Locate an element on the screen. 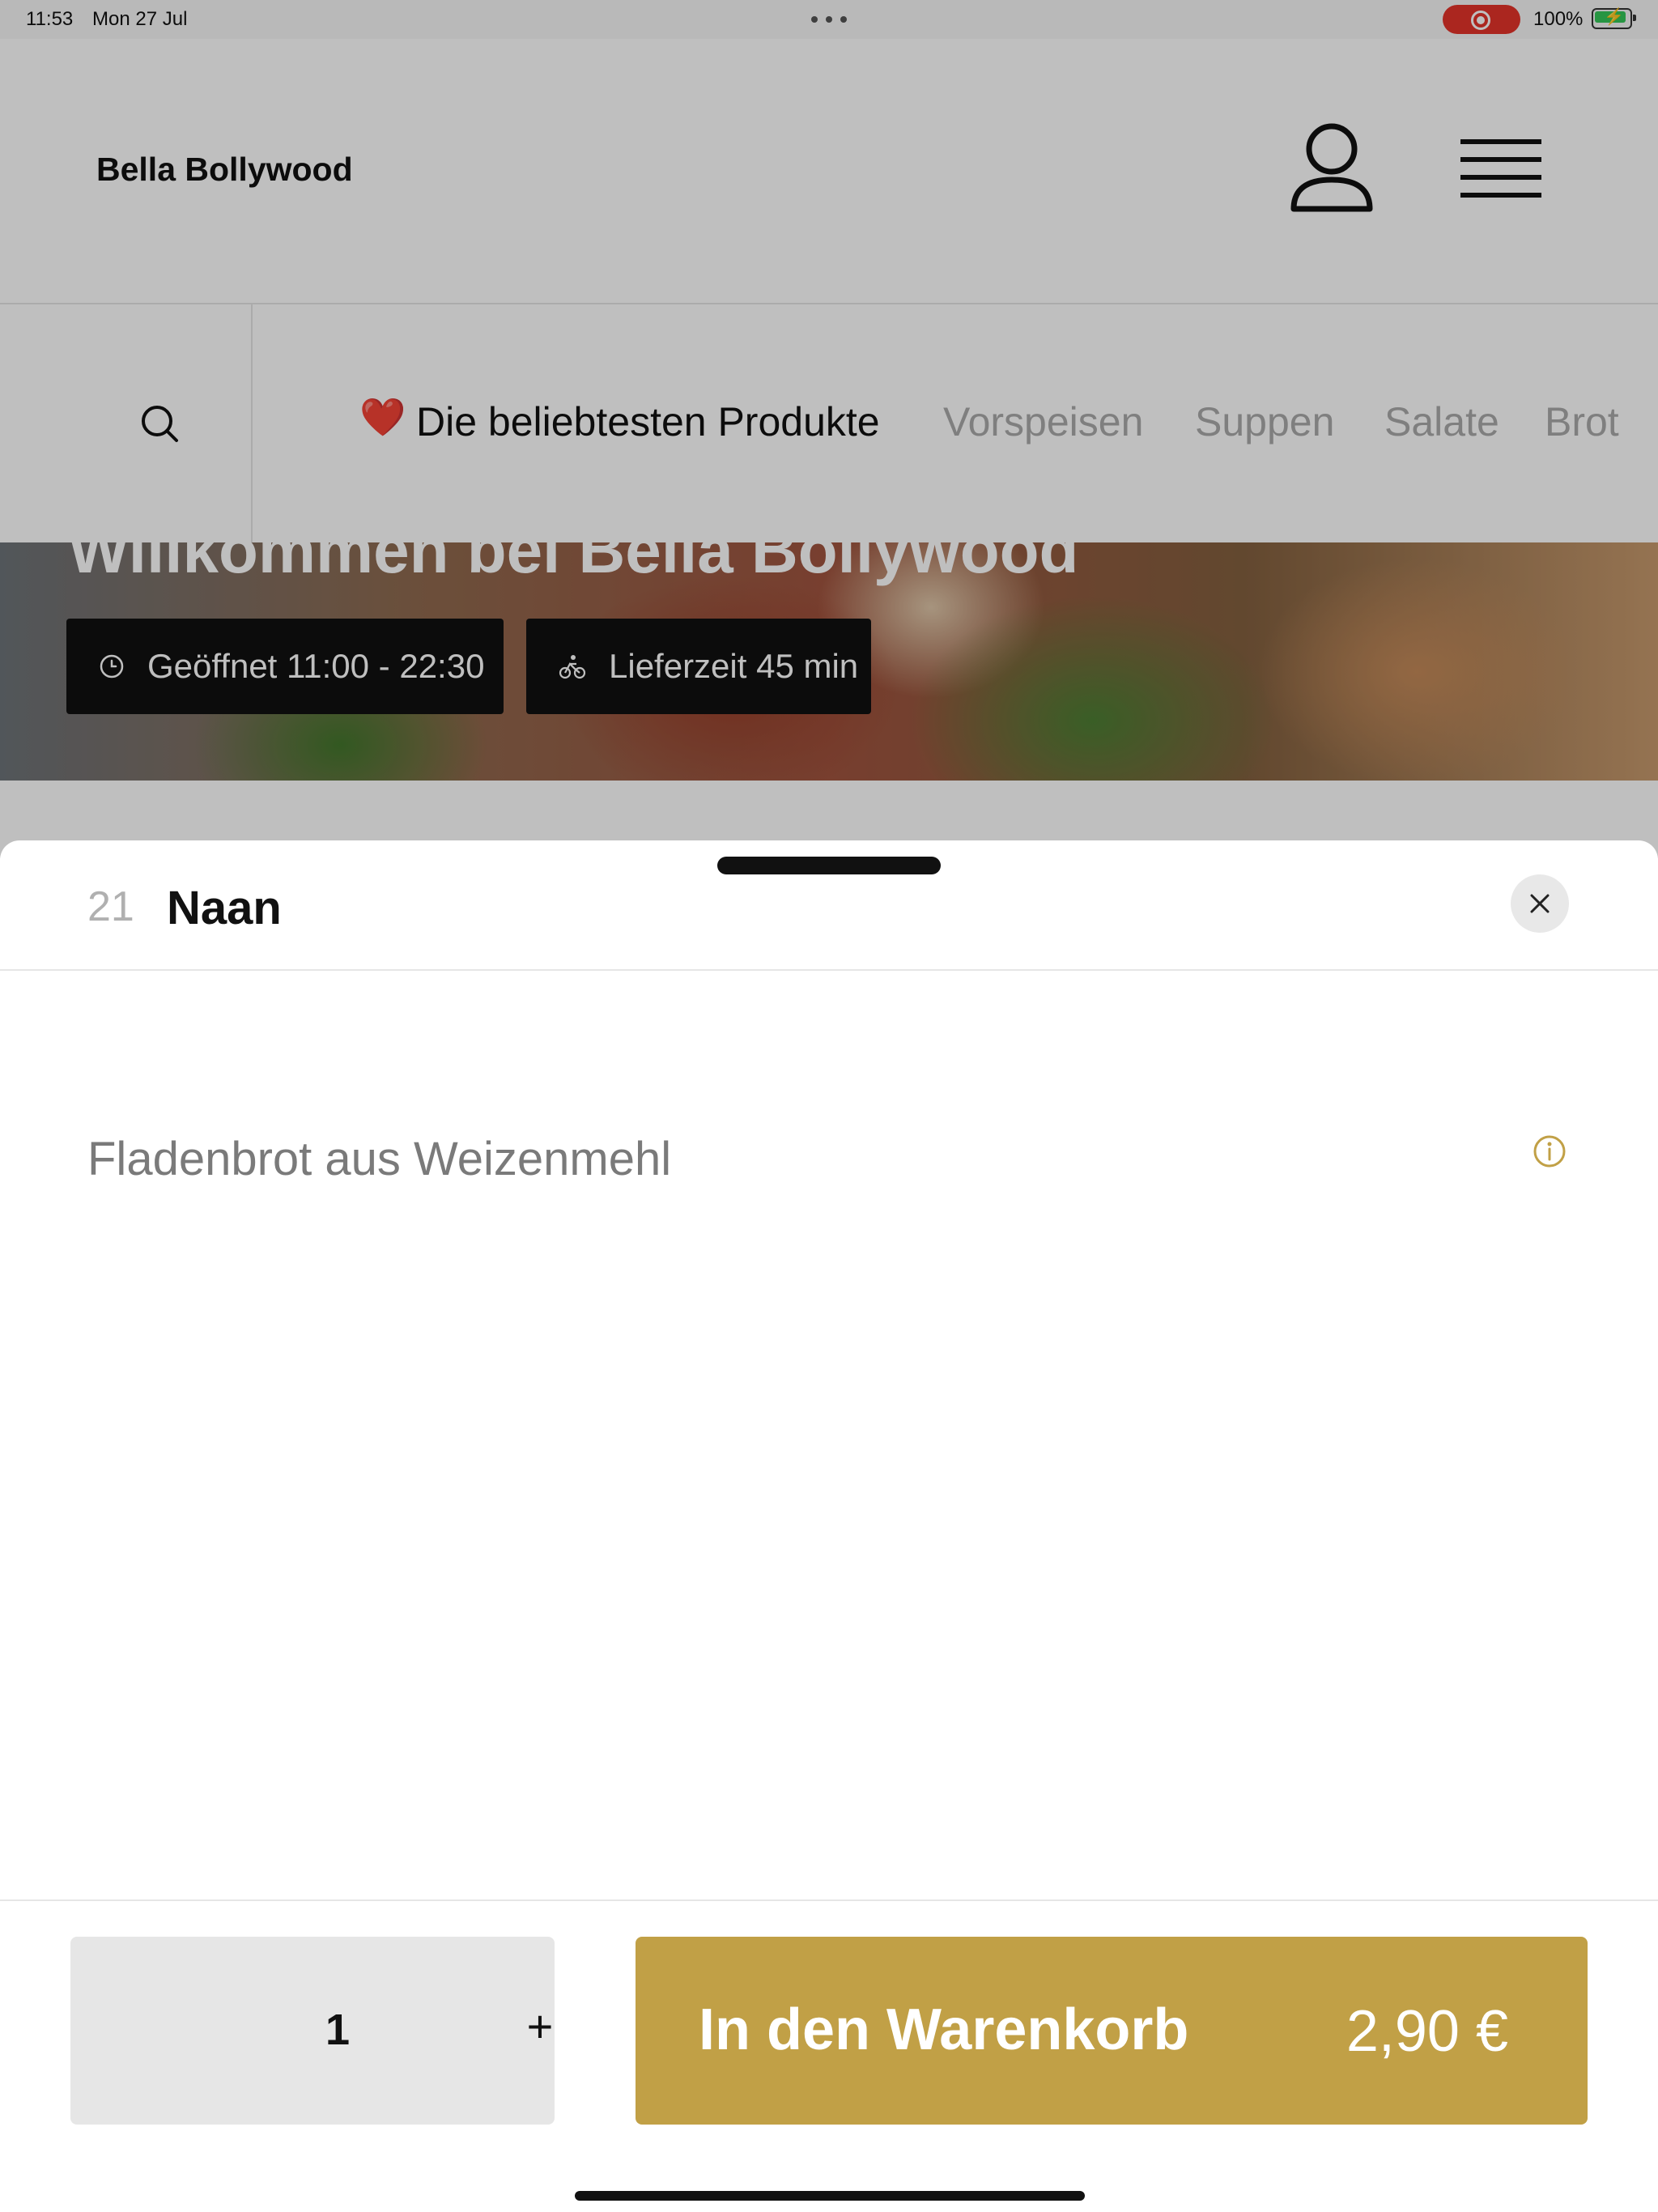  quantity-value: 1 is located at coordinates (338, 2030).